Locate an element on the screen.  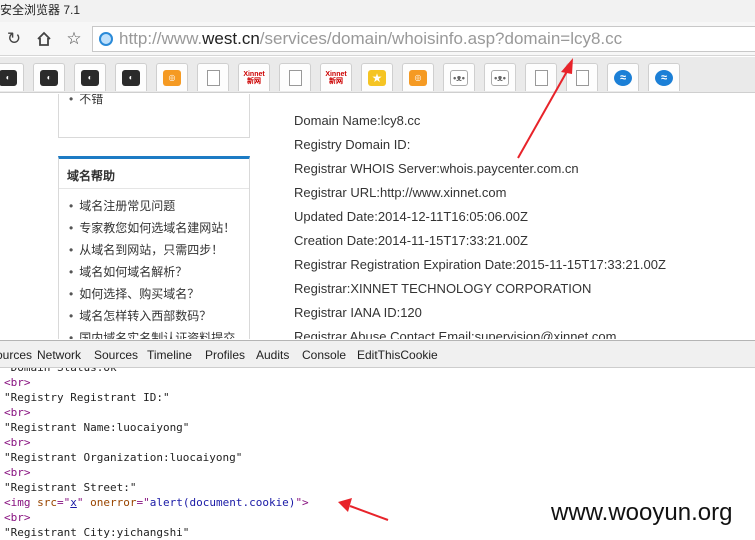
domain-help-title: 域名帮助 is located at coordinates (154, 174).